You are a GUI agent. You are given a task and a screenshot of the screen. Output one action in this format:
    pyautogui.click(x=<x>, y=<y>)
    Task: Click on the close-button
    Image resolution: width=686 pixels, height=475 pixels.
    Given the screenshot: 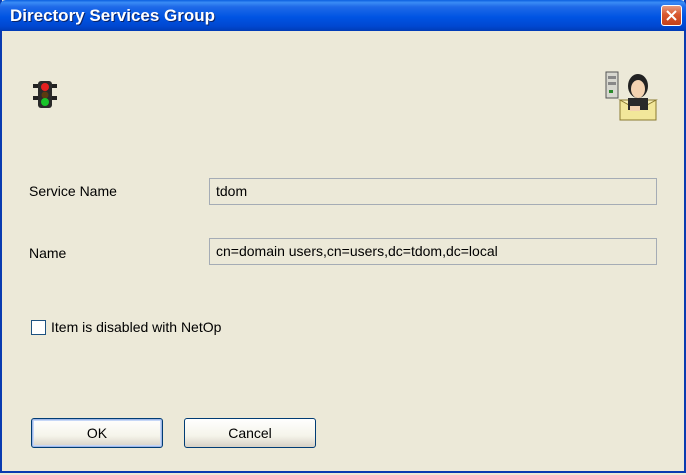 What is the action you would take?
    pyautogui.click(x=671, y=15)
    